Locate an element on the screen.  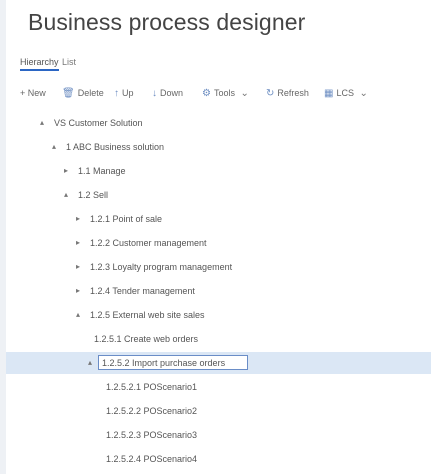
arrow-up-icon: ↑ is located at coordinates (116, 93).